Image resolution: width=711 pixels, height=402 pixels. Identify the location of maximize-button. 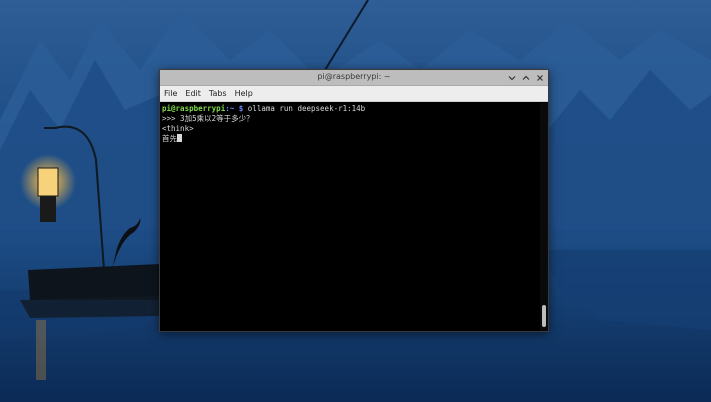
(525, 77).